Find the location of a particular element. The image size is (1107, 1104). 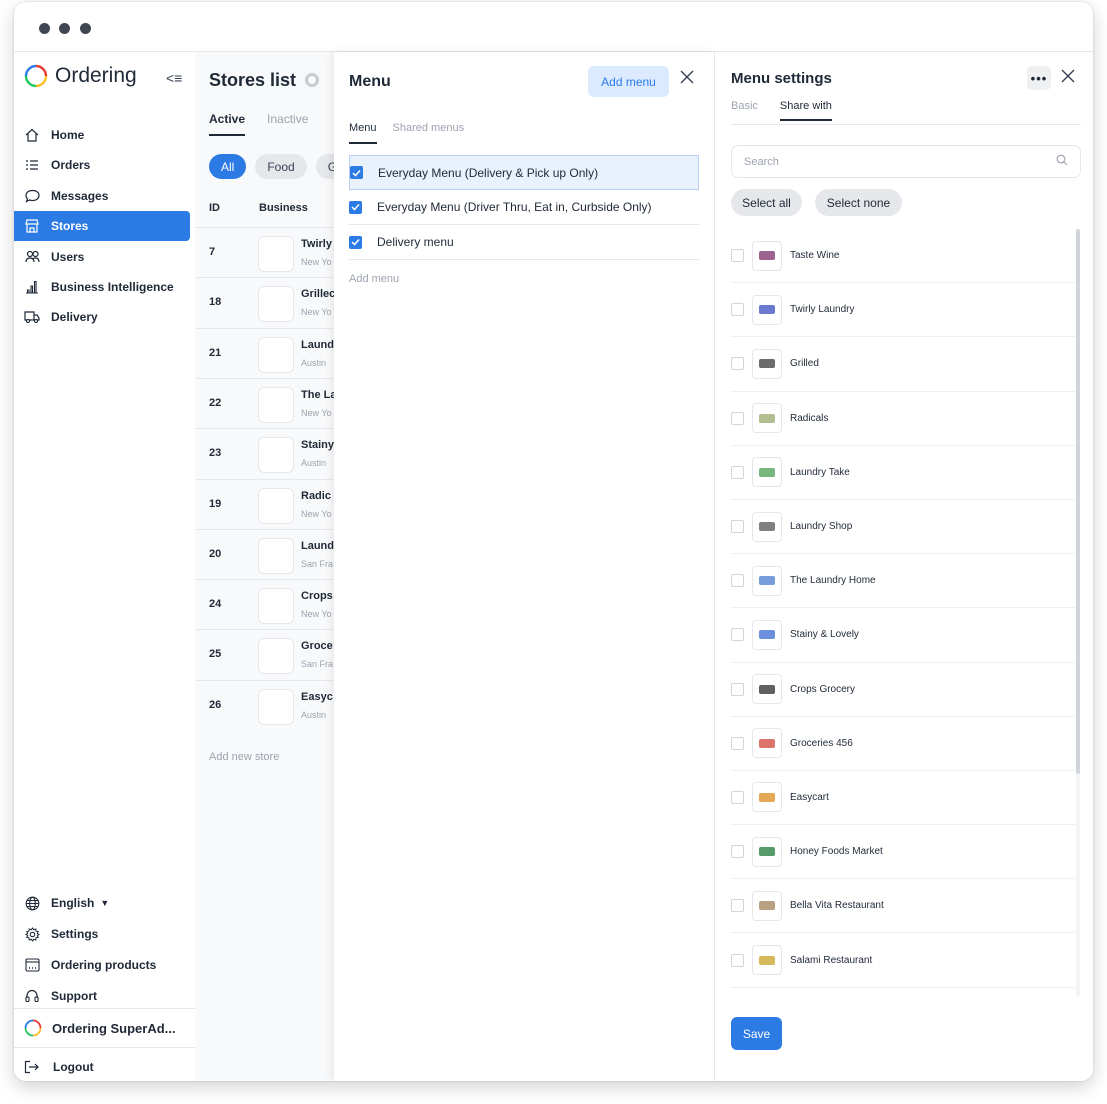

menu-list-item: Delivery menu is located at coordinates (524, 242).